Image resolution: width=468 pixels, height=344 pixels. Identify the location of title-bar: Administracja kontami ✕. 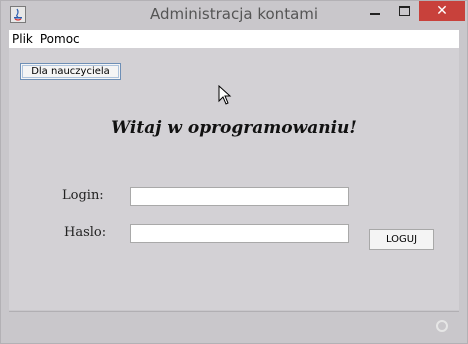
(234, 15).